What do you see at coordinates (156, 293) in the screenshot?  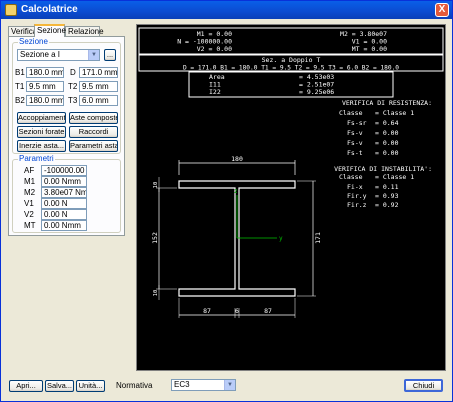 I see `dim-flange-bottom: 10` at bounding box center [156, 293].